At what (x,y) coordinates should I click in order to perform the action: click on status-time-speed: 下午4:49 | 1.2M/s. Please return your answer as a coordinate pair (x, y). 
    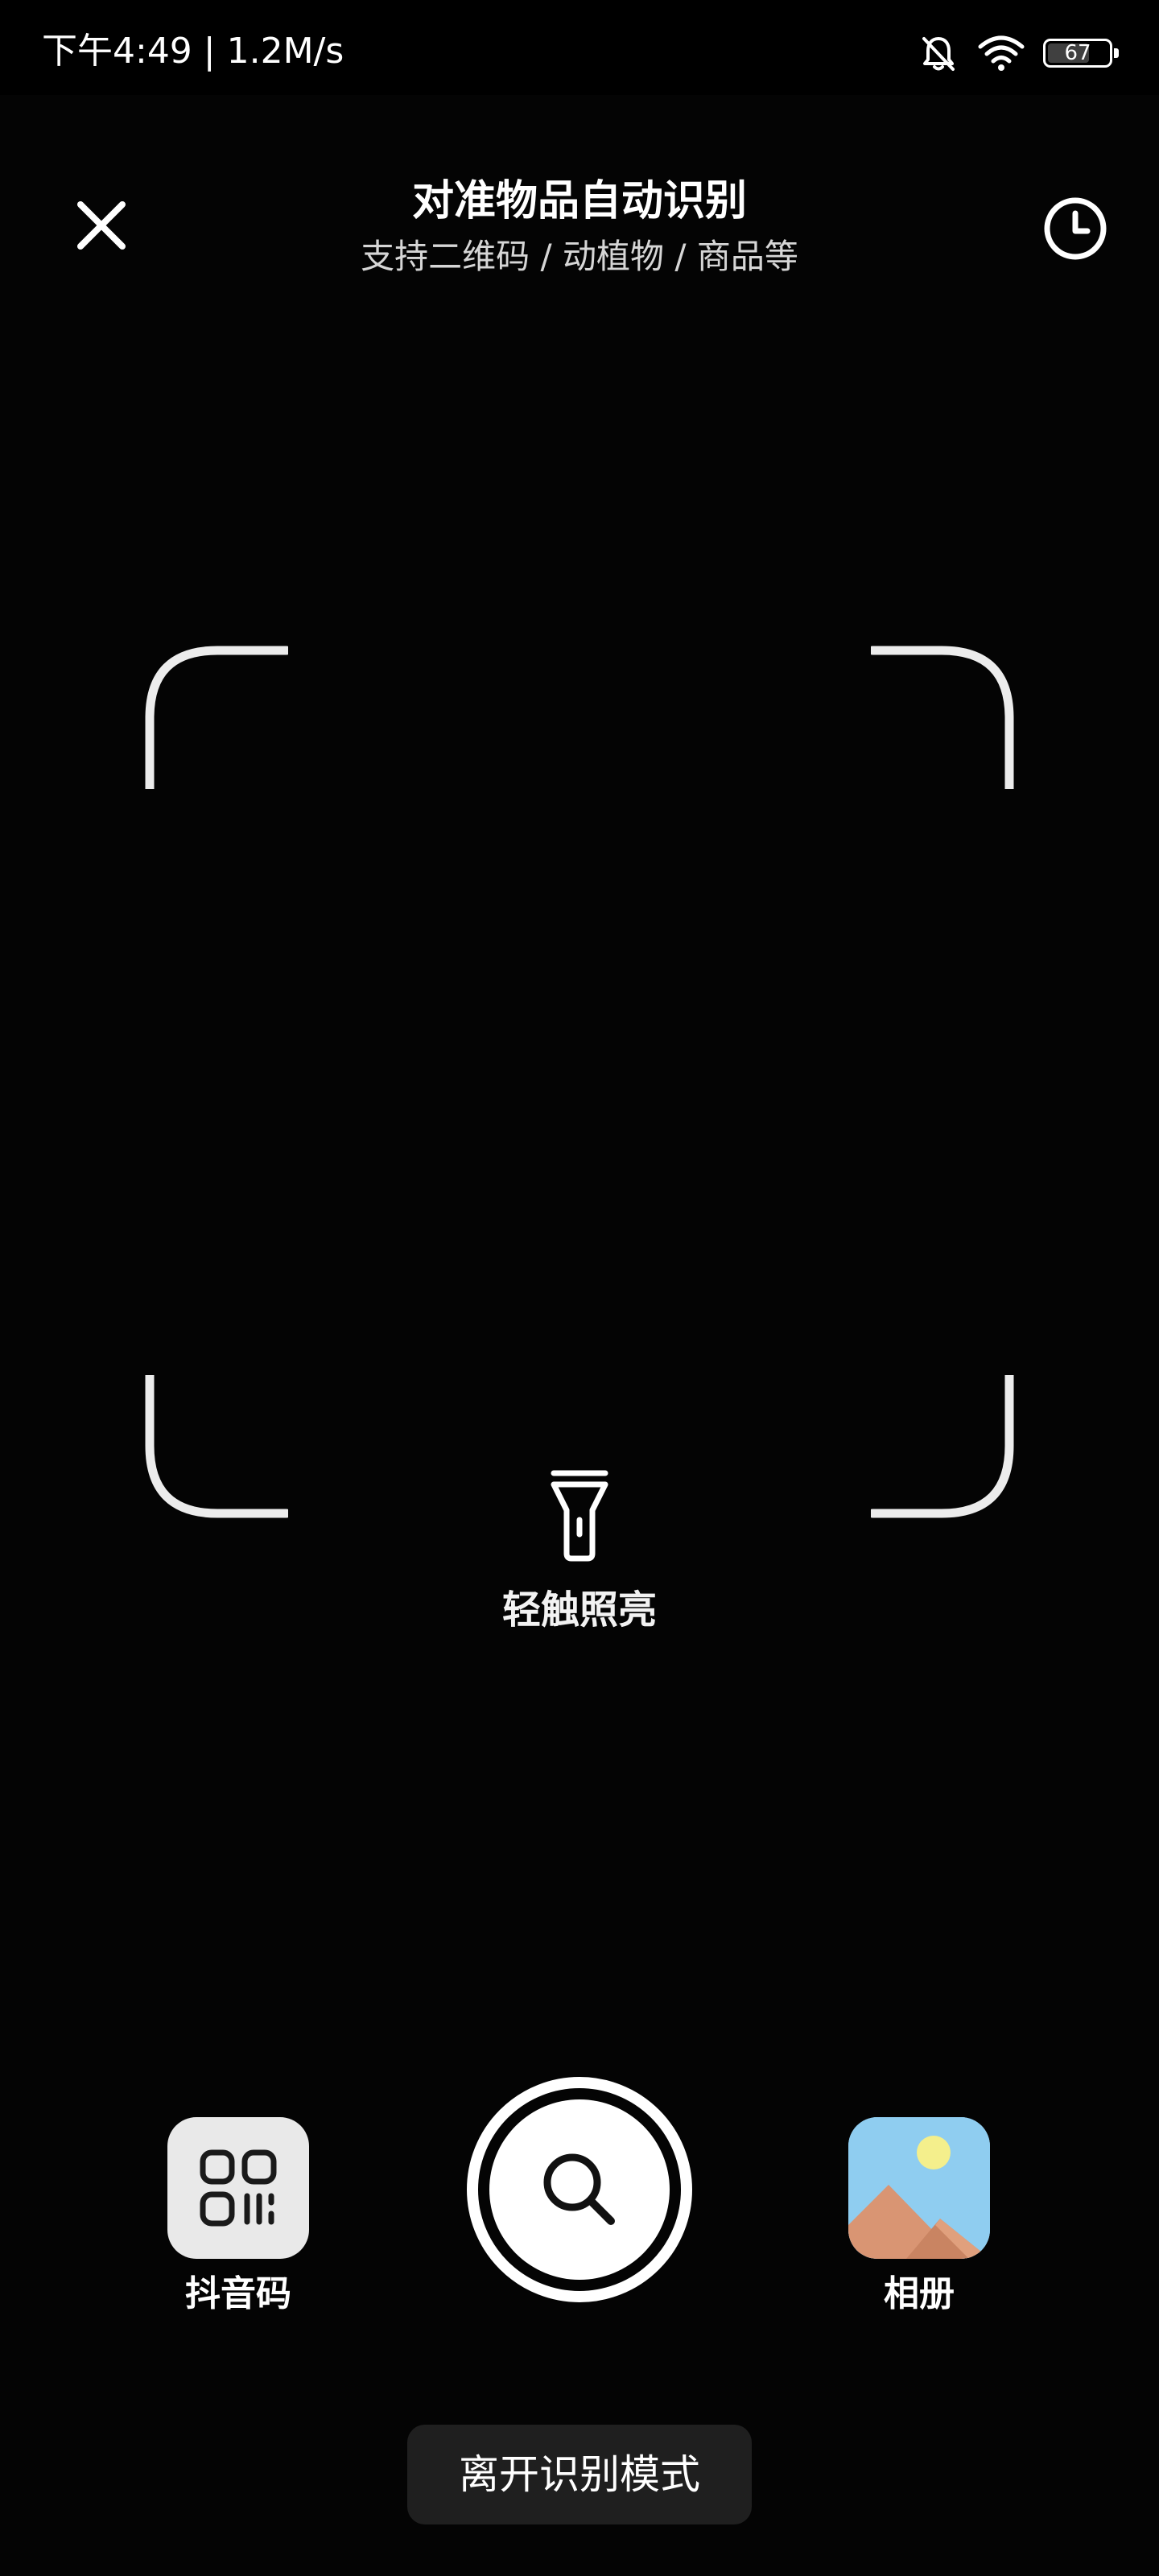
    Looking at the image, I should click on (193, 51).